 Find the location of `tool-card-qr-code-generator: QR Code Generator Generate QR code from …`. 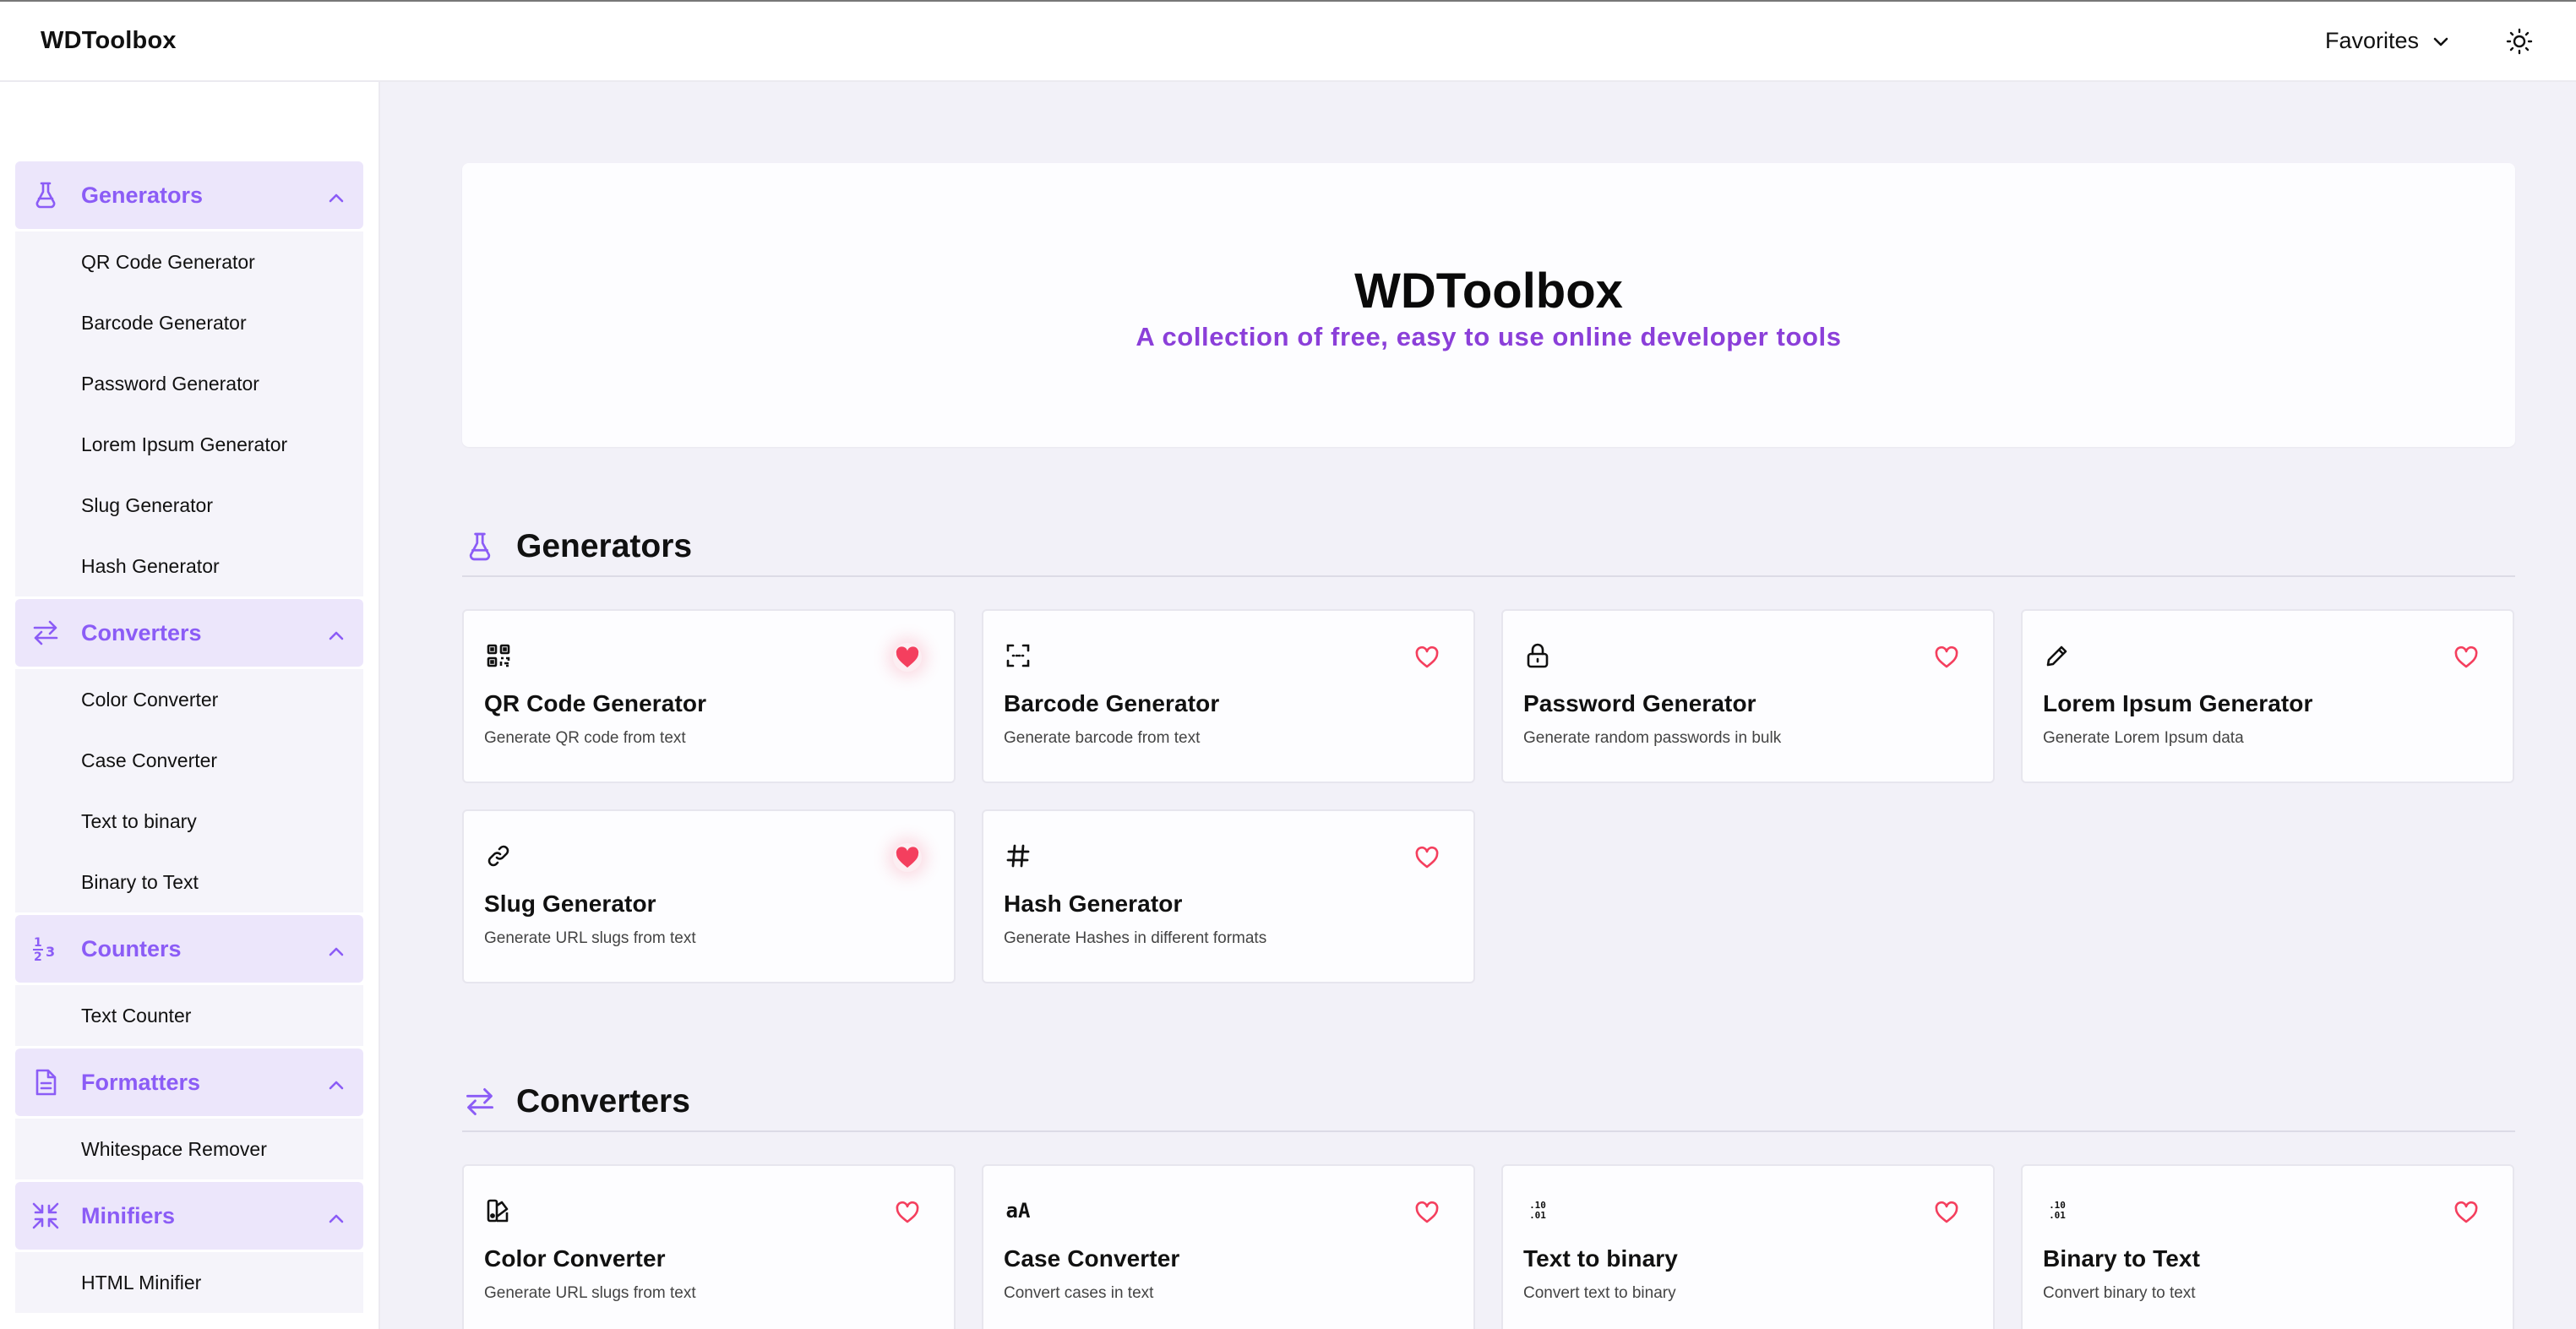

tool-card-qr-code-generator: QR Code Generator Generate QR code from … is located at coordinates (709, 696).